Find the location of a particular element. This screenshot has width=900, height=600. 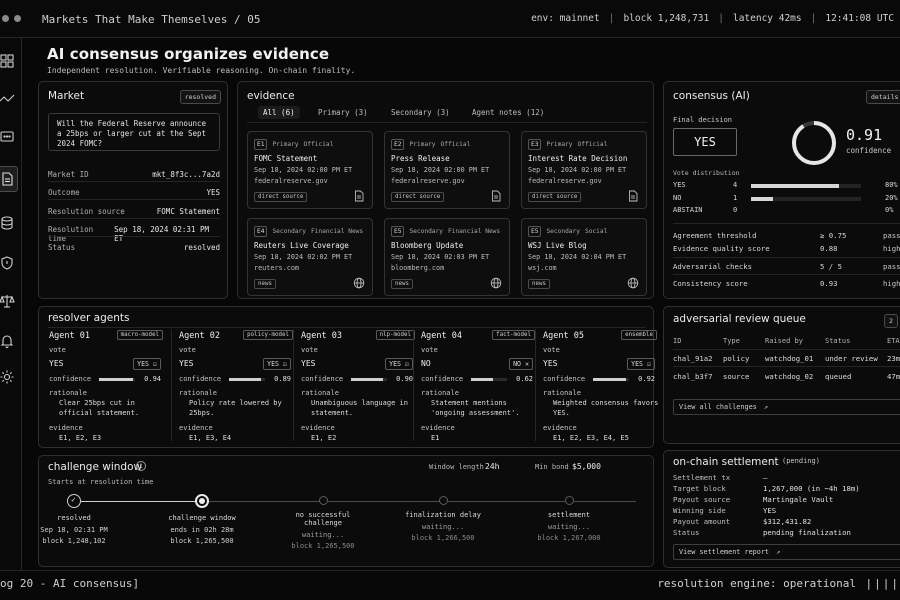

evidence-id: E5 is located at coordinates (535, 231).